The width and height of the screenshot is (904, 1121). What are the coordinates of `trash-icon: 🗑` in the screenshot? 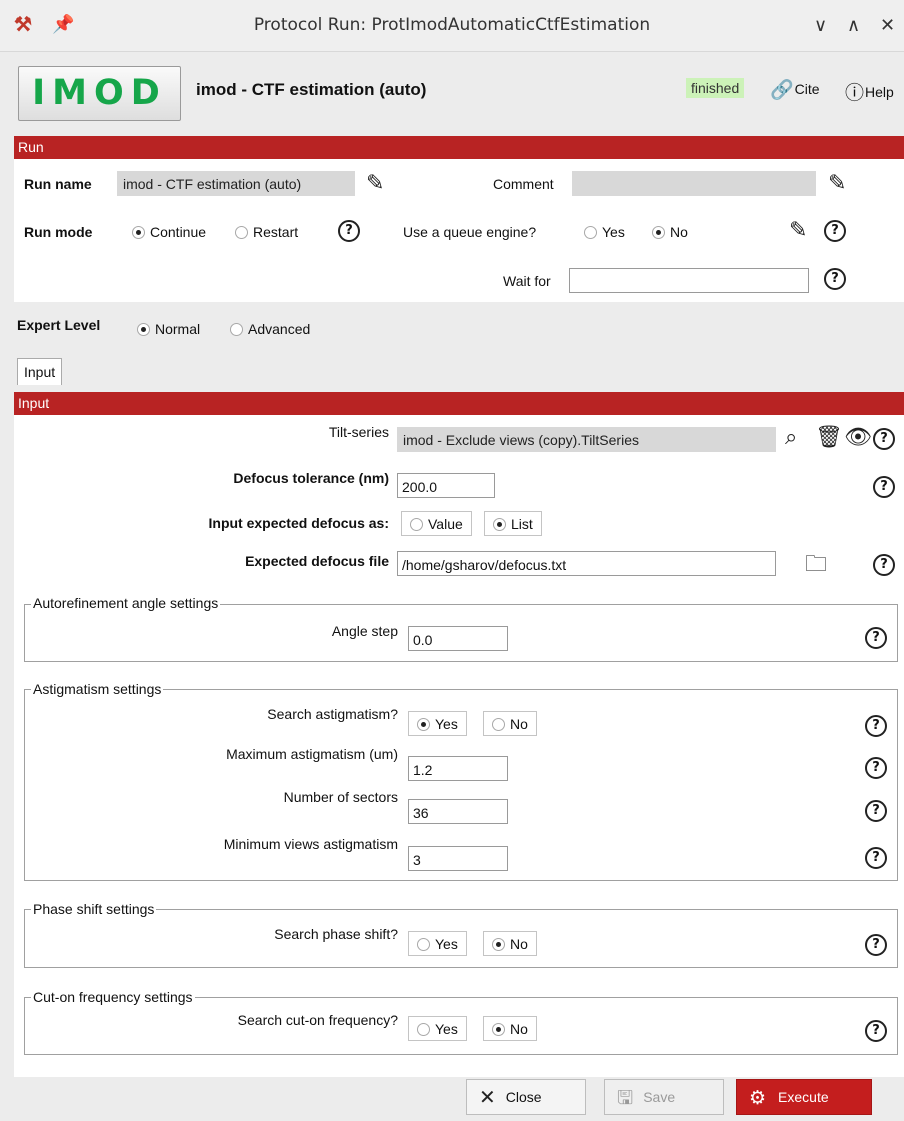 It's located at (829, 438).